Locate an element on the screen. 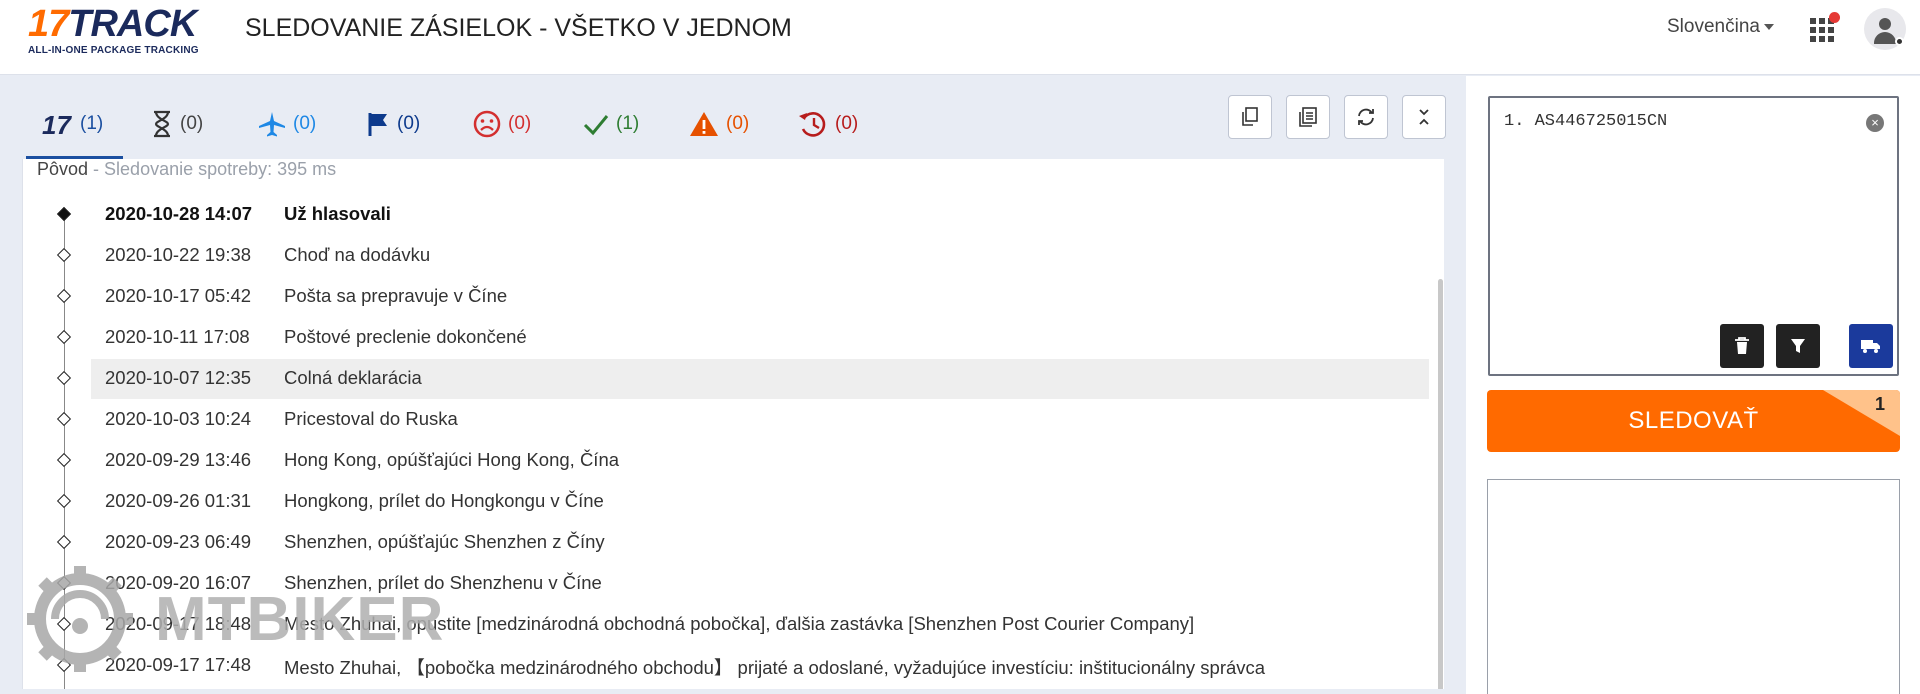 The image size is (1920, 694). events-scrollbar is located at coordinates (1440, 484).